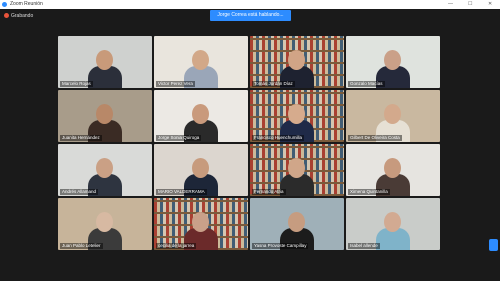 The image size is (500, 281). I want to click on participant-tile: Victor Perez Vera, so click(201, 62).